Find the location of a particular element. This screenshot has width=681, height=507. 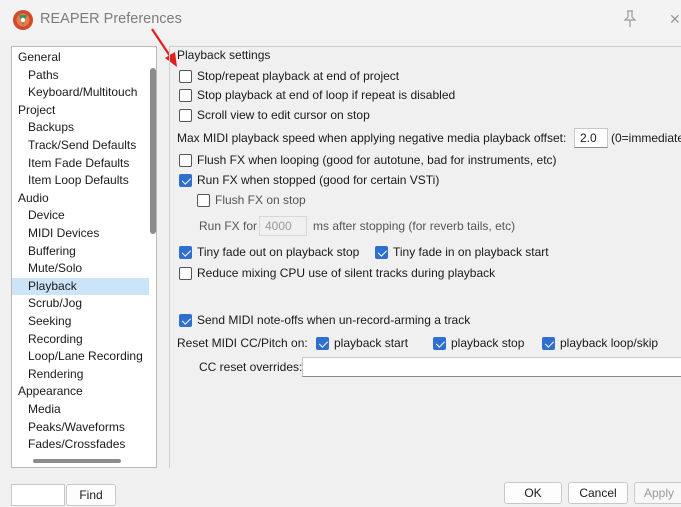

category-item-backups: Backups is located at coordinates (80, 128).